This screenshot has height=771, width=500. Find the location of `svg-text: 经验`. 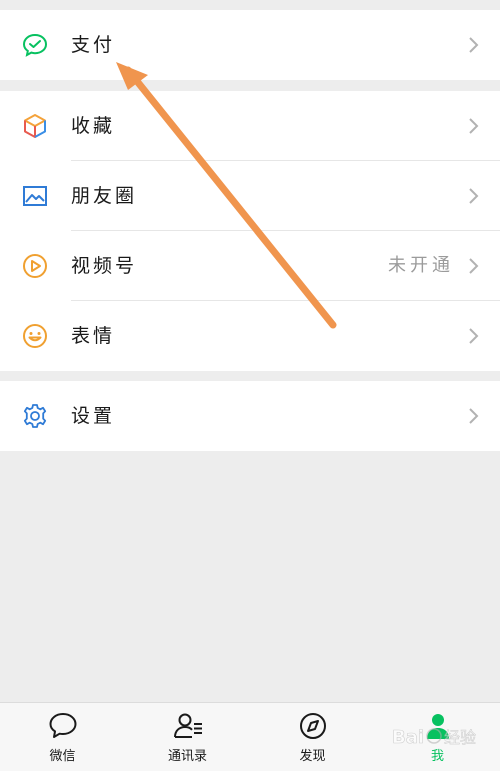

svg-text: 经验 is located at coordinates (460, 737).